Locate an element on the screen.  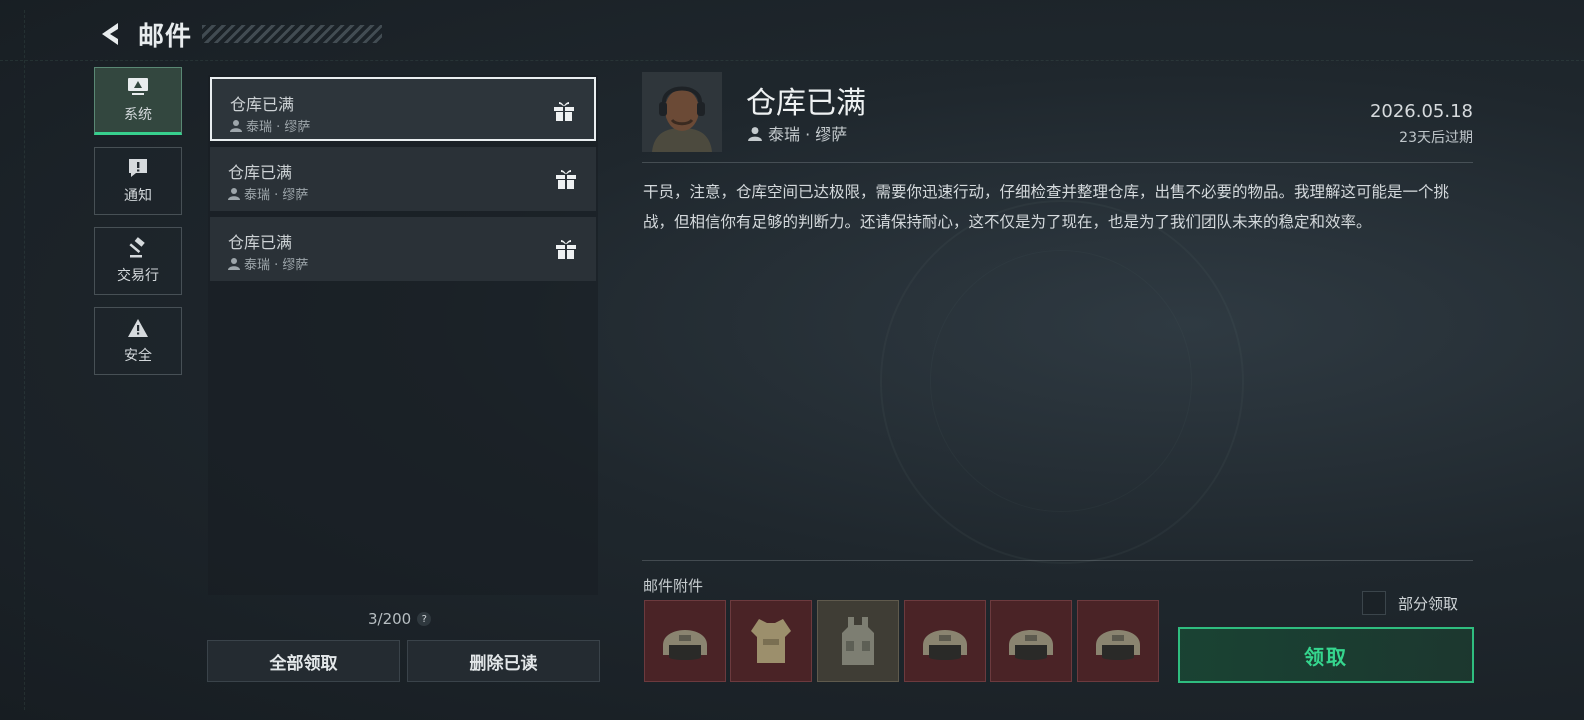
mail-count-value: 3/200 is located at coordinates (390, 619).